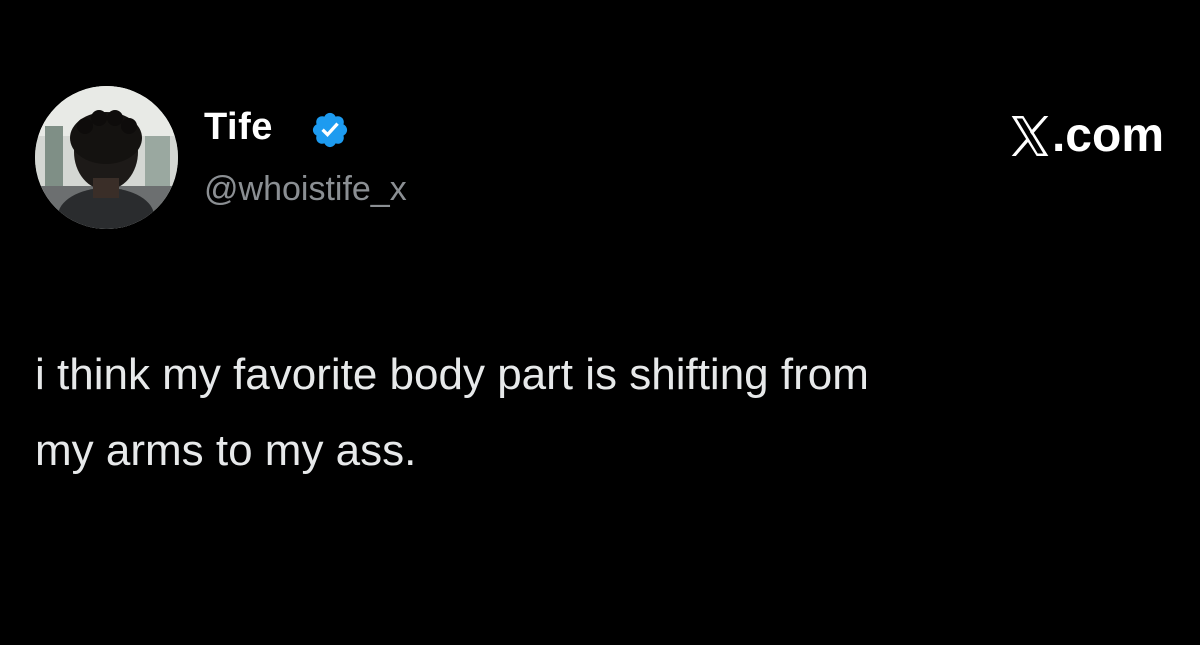 Image resolution: width=1200 pixels, height=645 pixels. Describe the element at coordinates (330, 130) in the screenshot. I see `verified-badge-icon` at that location.